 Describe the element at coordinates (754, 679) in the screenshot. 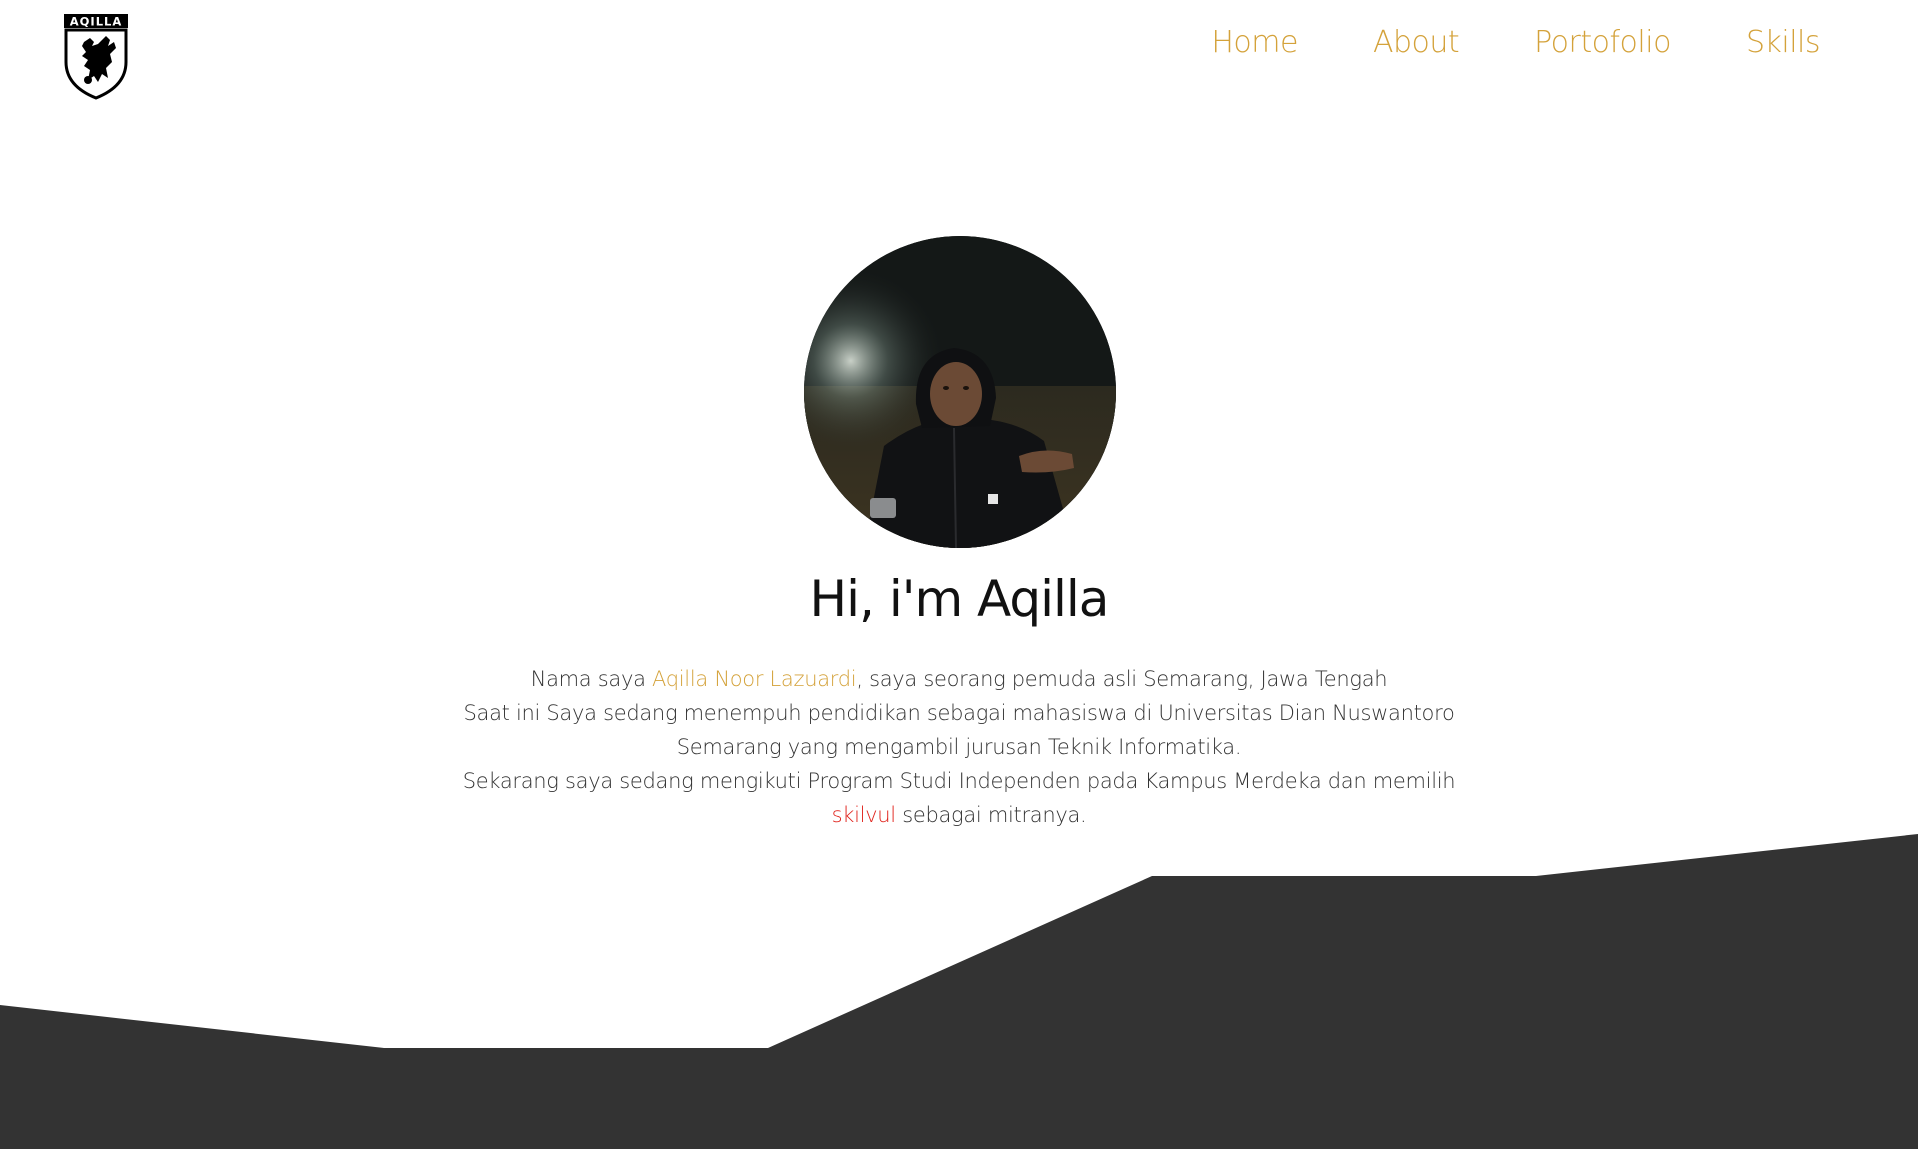

I see `bio-name-highlight: Aqilla Noor Lazuardi` at that location.